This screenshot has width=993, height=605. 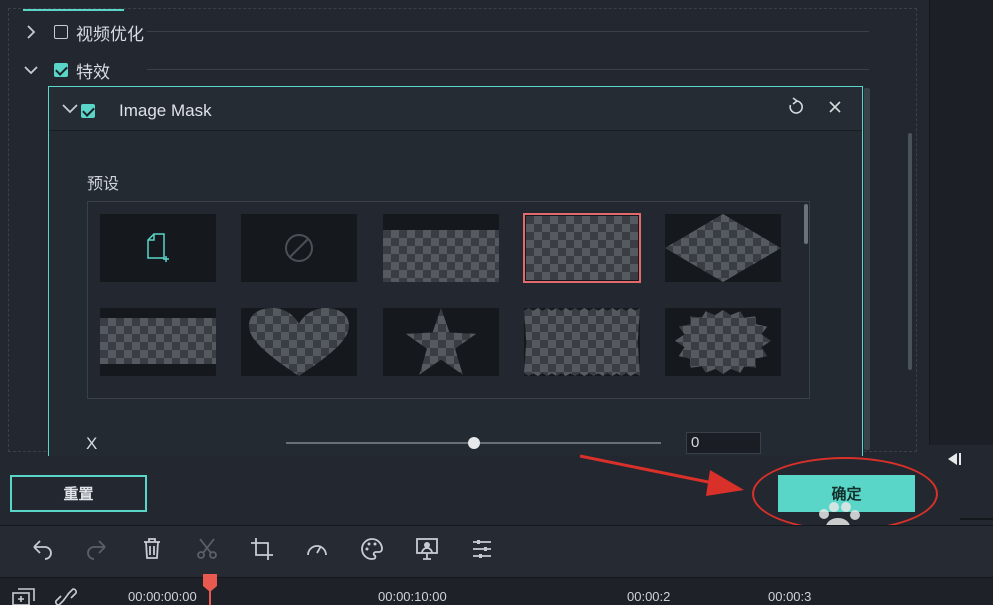 I want to click on color-palette-icon, so click(x=372, y=549).